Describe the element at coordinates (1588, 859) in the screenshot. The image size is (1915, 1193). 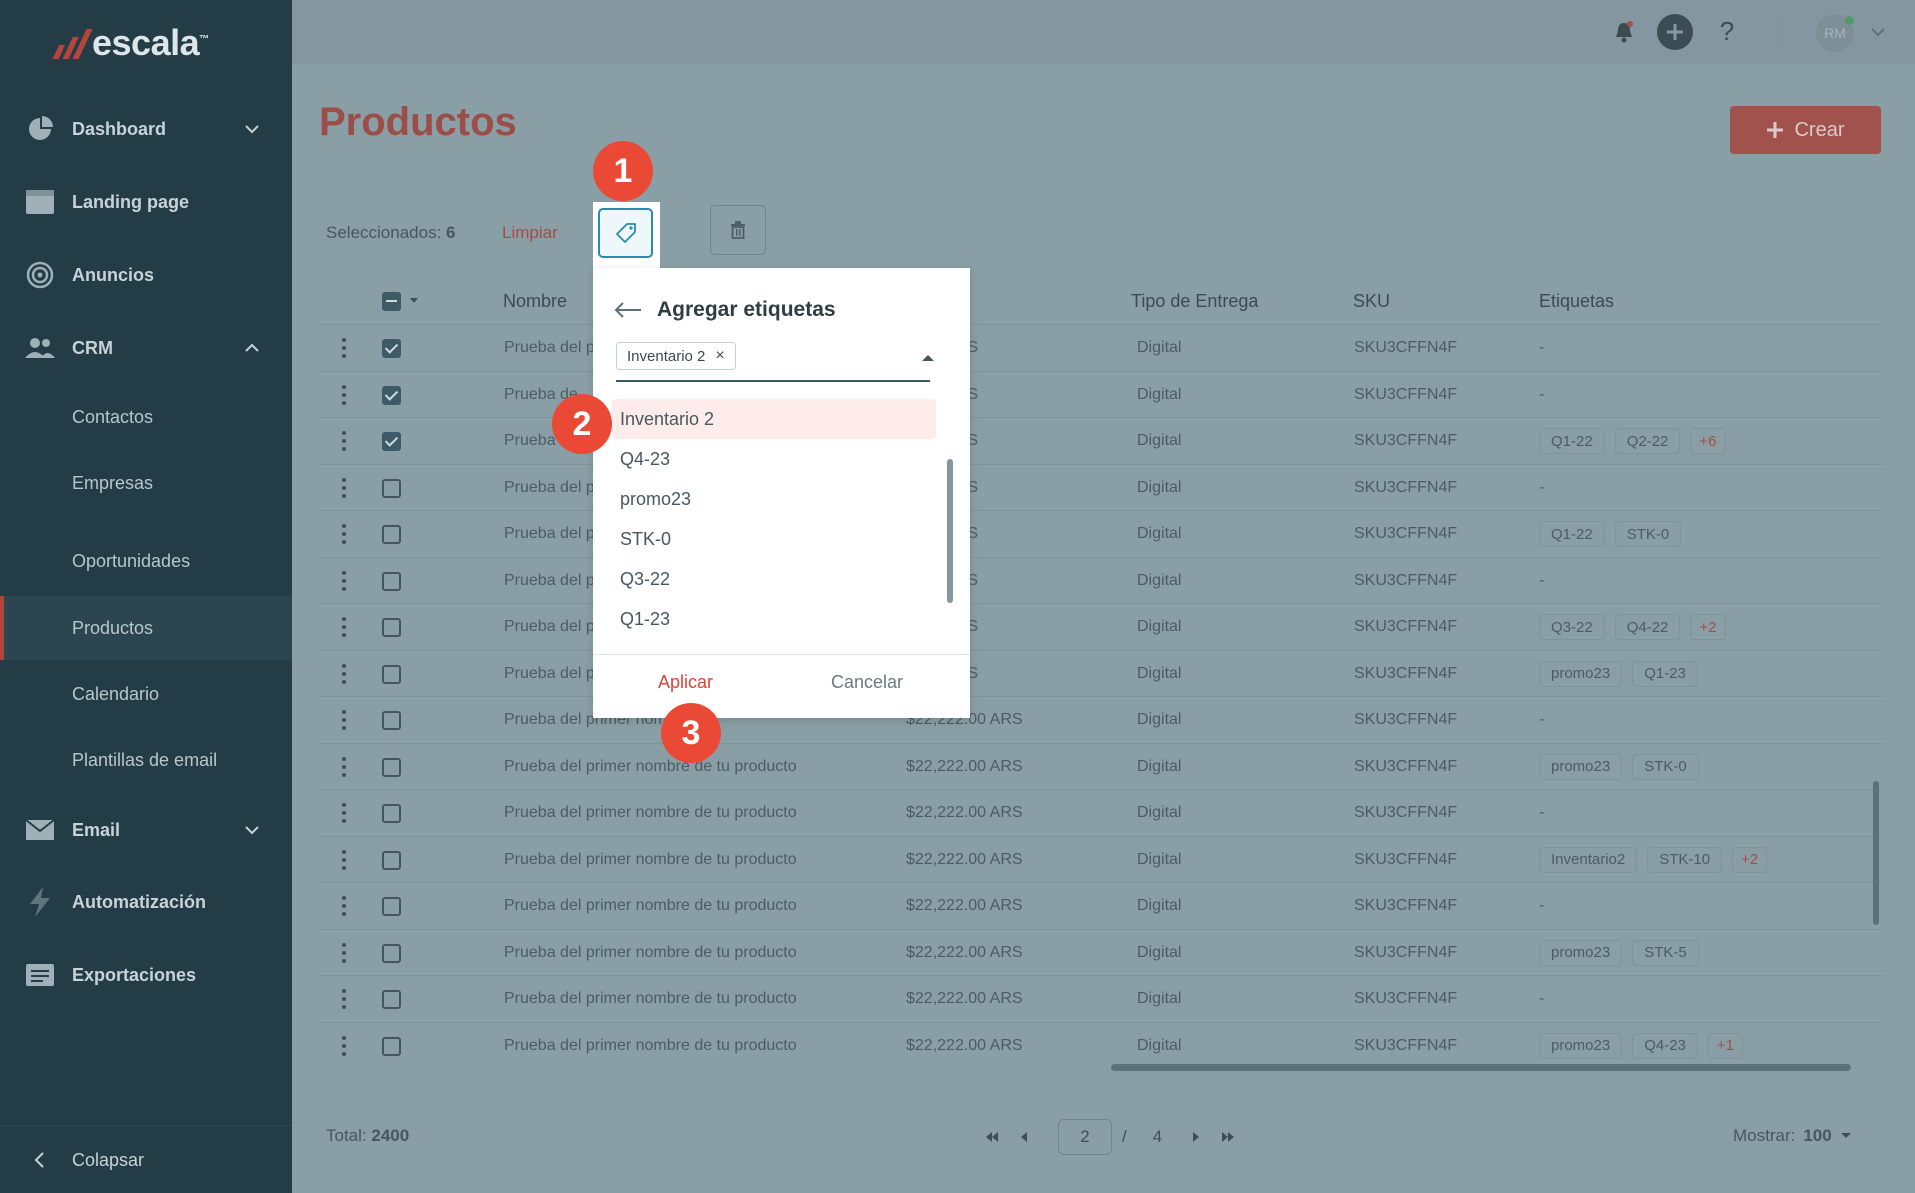
I see `tag-badge: Inventario2` at that location.